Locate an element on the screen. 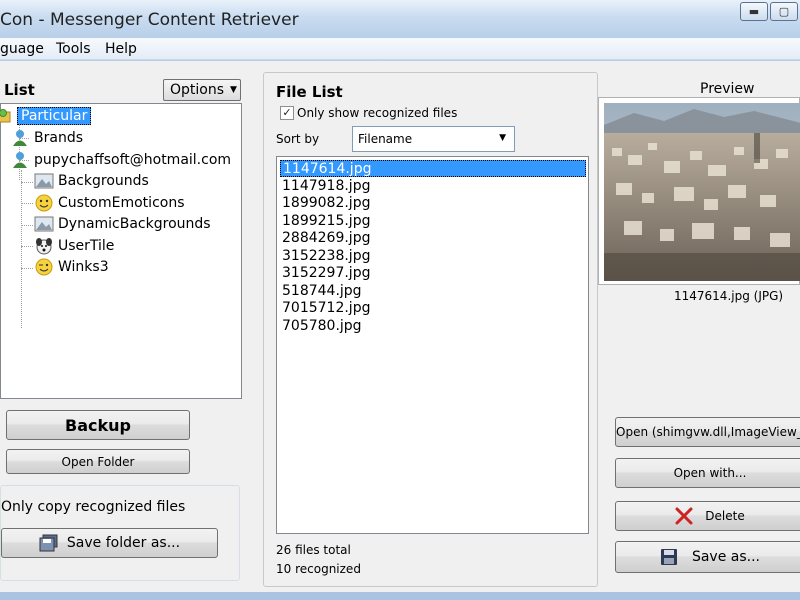 This screenshot has width=800, height=600. options-button: Options ▼ is located at coordinates (202, 90).